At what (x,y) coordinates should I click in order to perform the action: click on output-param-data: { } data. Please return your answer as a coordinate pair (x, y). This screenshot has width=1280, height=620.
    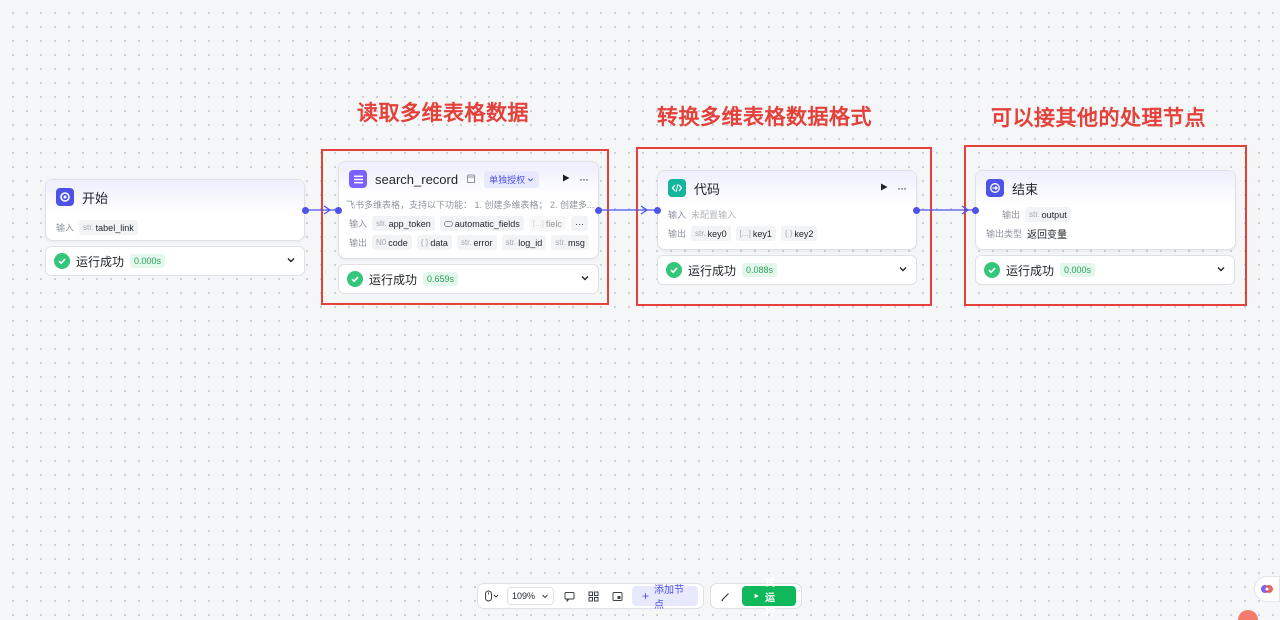
    Looking at the image, I should click on (434, 242).